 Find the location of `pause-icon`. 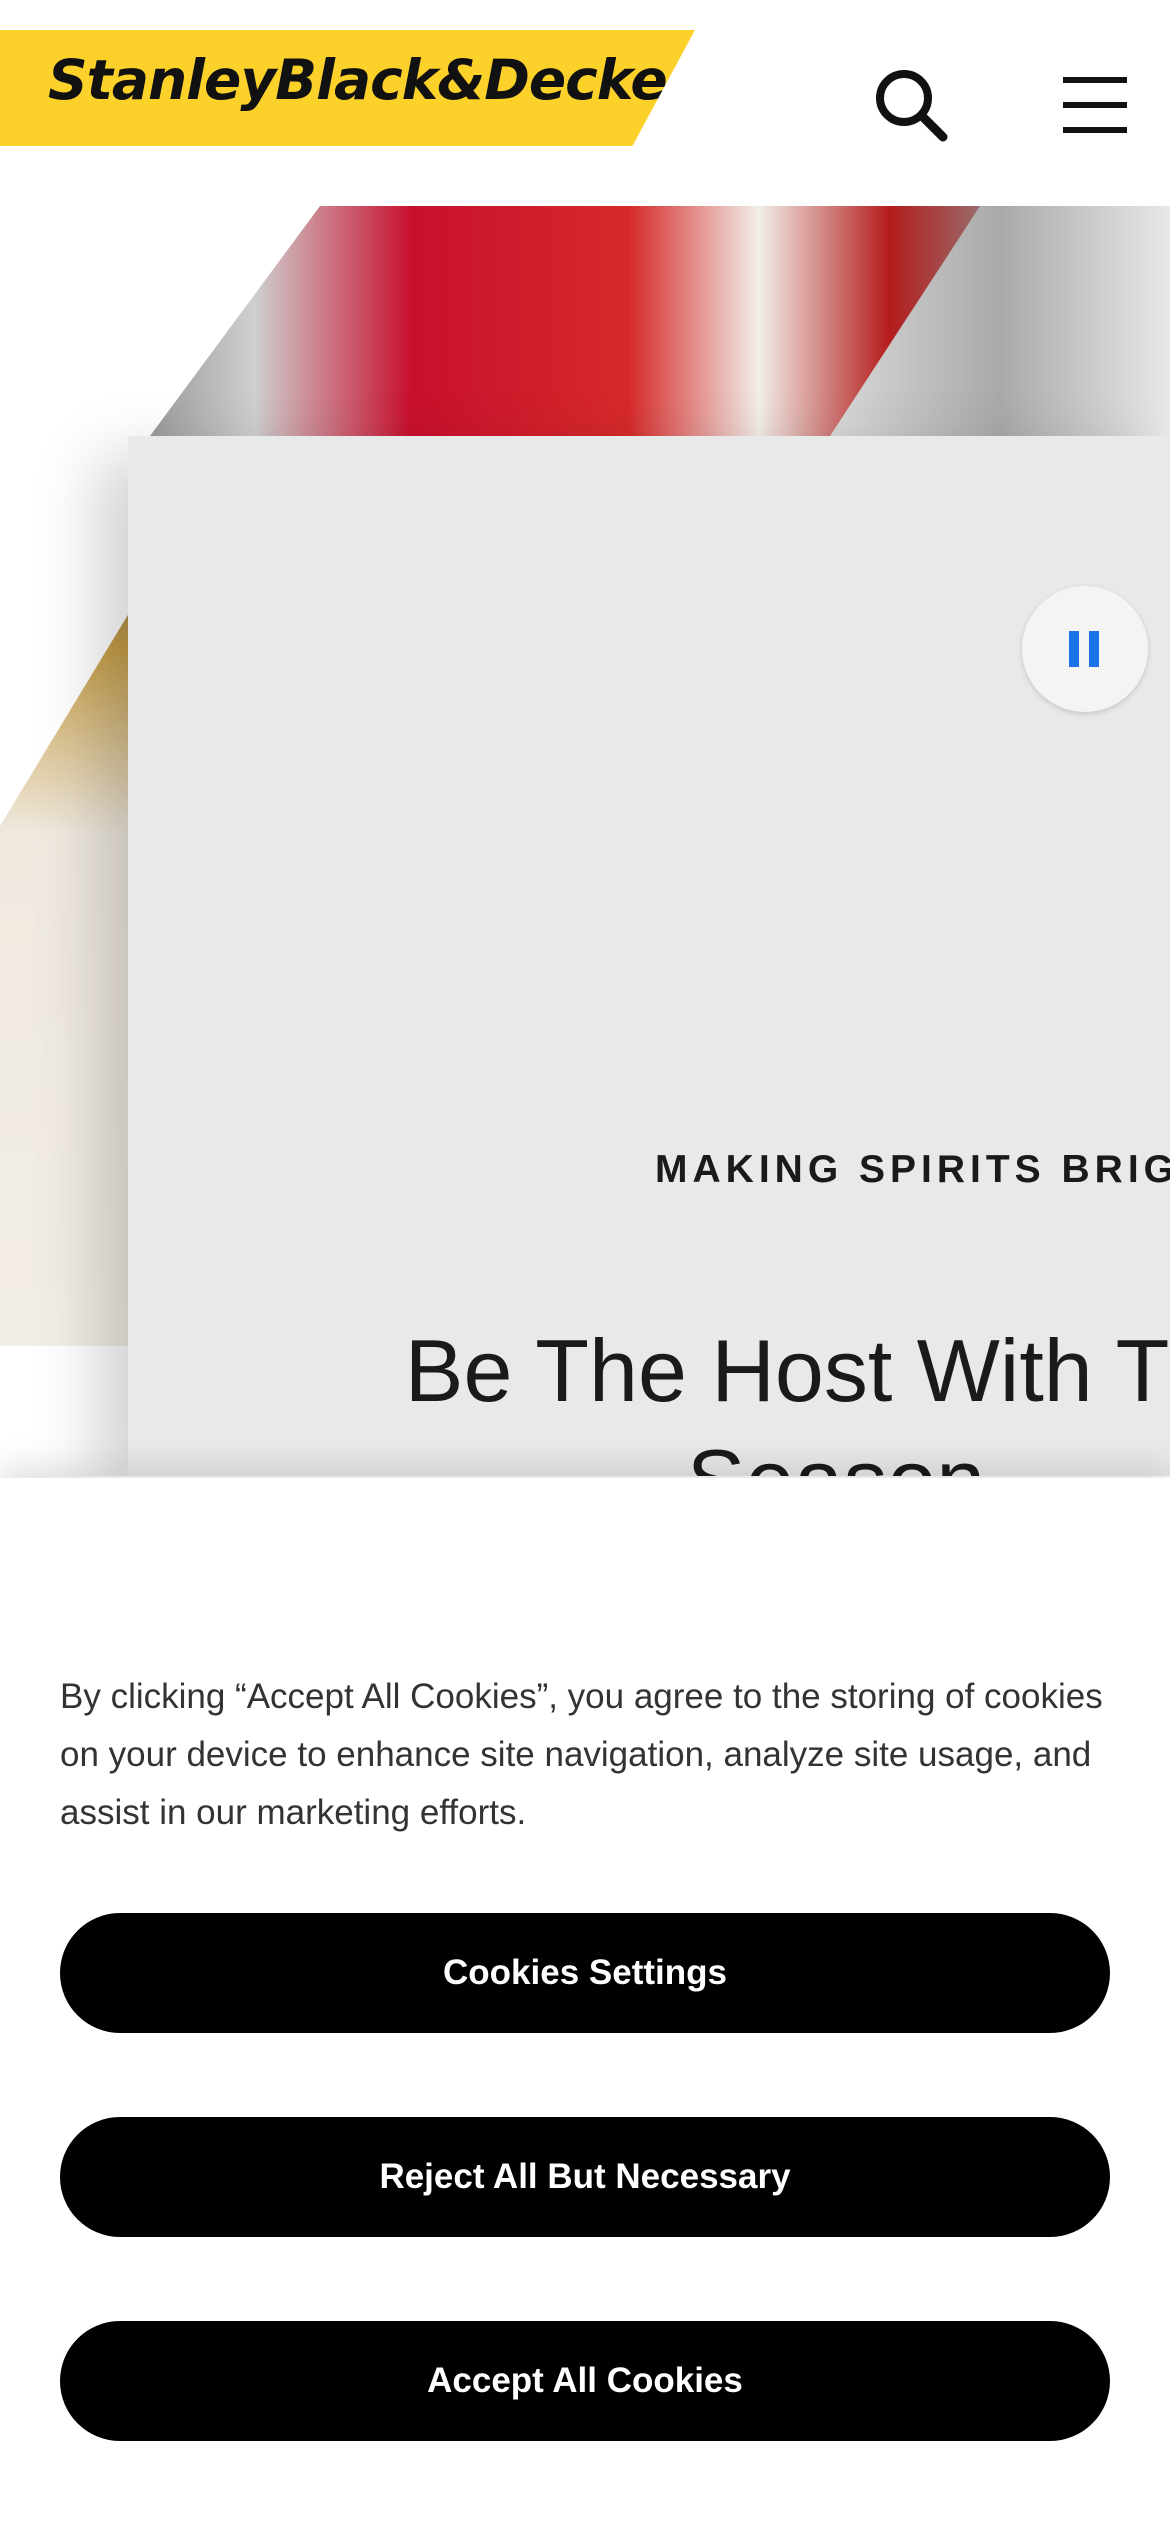

pause-icon is located at coordinates (1084, 649).